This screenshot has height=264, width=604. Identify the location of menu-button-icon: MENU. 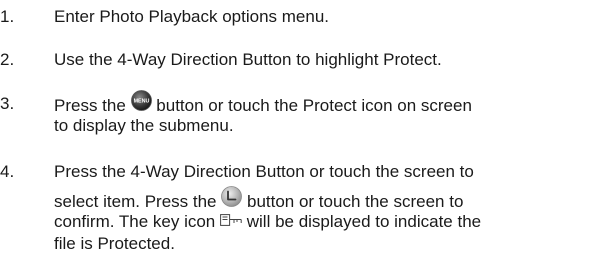
(141, 103).